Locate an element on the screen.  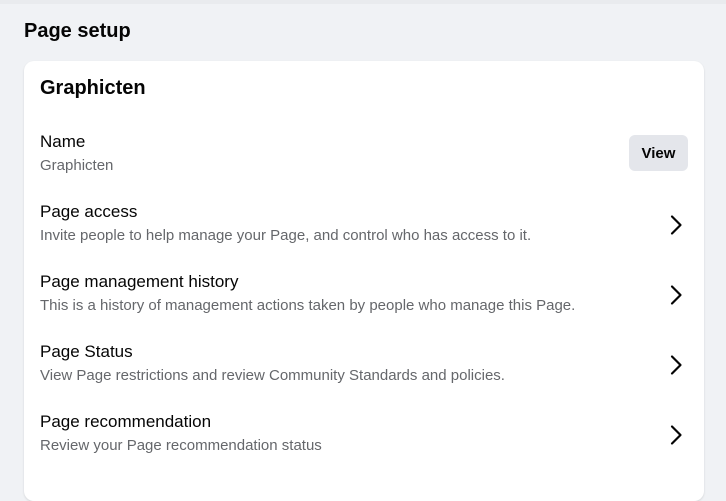
view-button: View is located at coordinates (658, 153).